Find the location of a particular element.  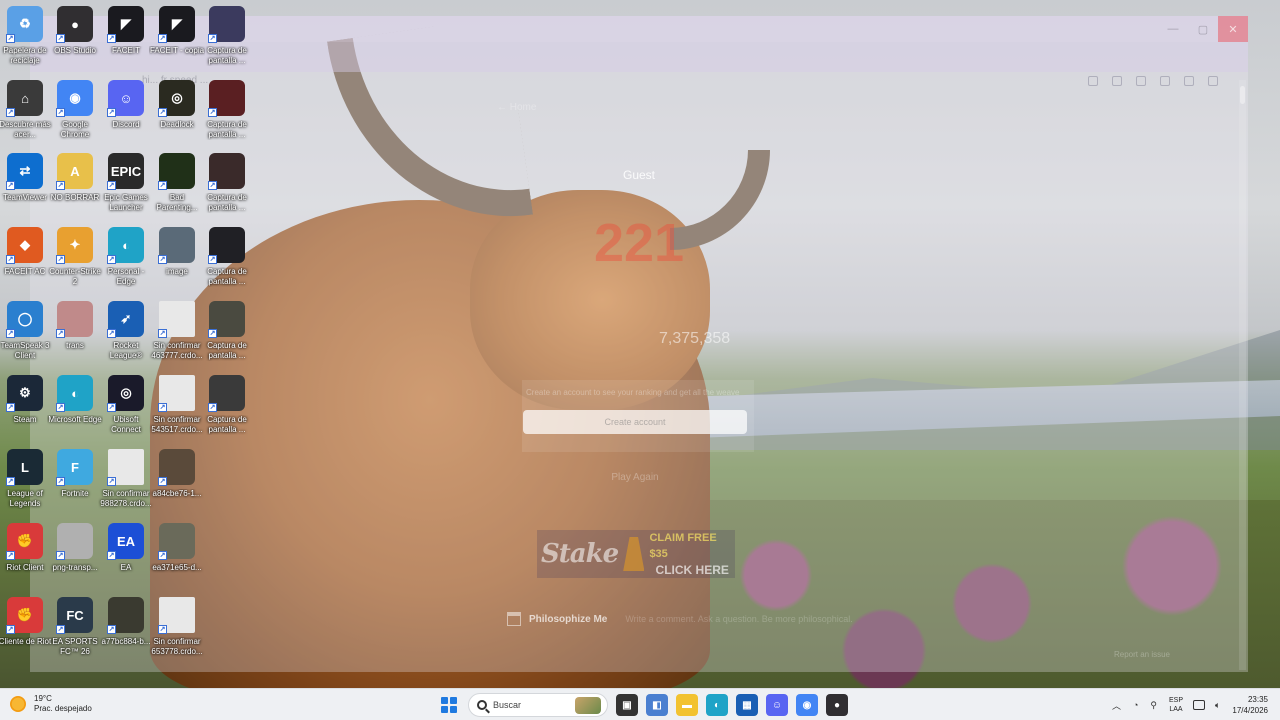

desktop-icon: A ↗ NO BORRAR is located at coordinates (75, 178).